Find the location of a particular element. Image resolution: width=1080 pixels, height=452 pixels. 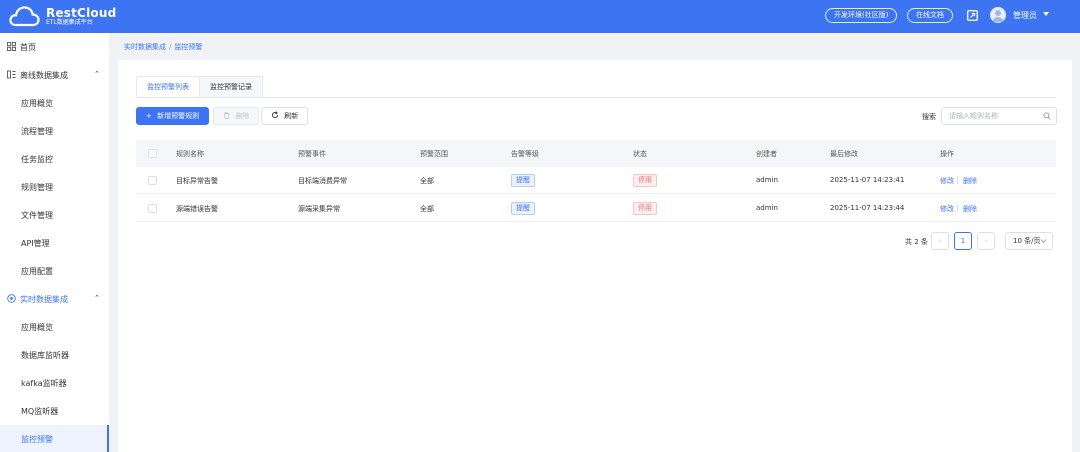

sidebar-item-label: 监控预警 is located at coordinates (37, 439).